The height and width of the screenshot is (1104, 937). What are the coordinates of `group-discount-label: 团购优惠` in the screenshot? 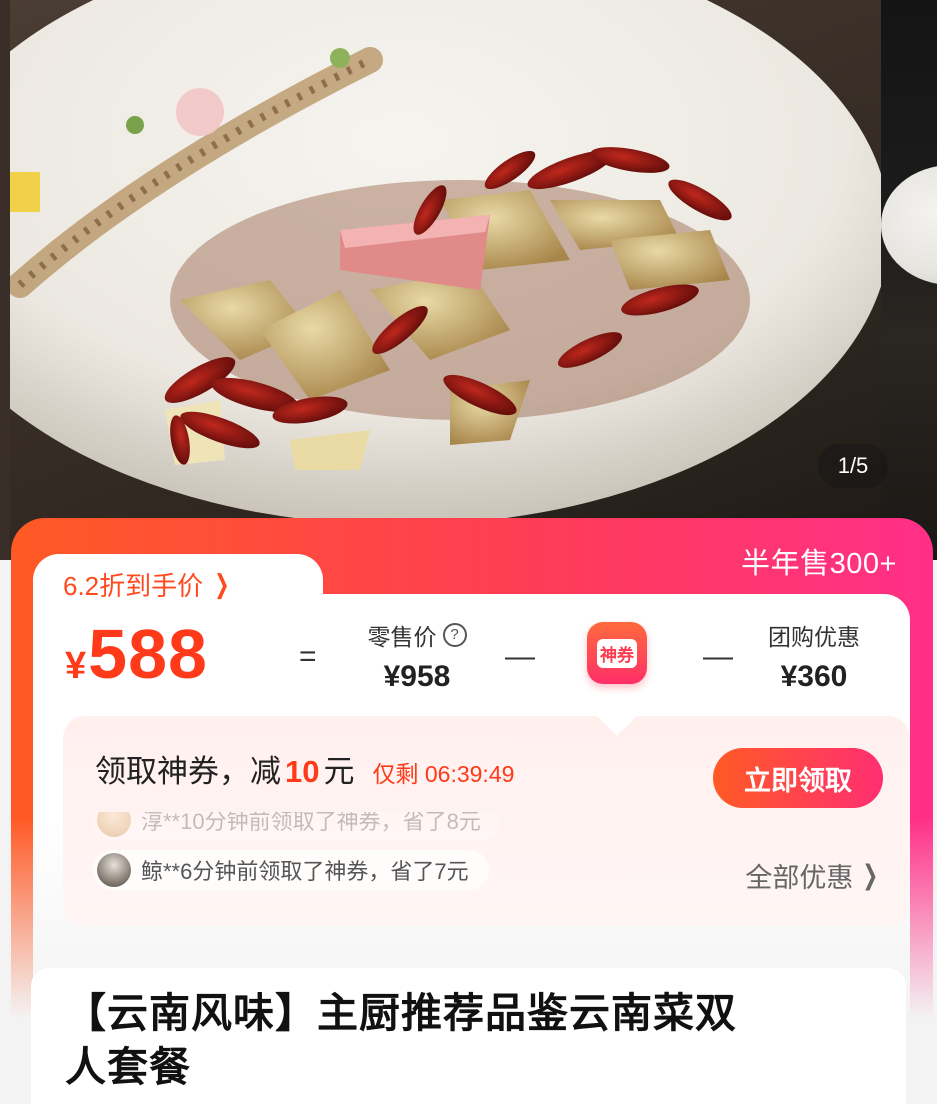 It's located at (814, 637).